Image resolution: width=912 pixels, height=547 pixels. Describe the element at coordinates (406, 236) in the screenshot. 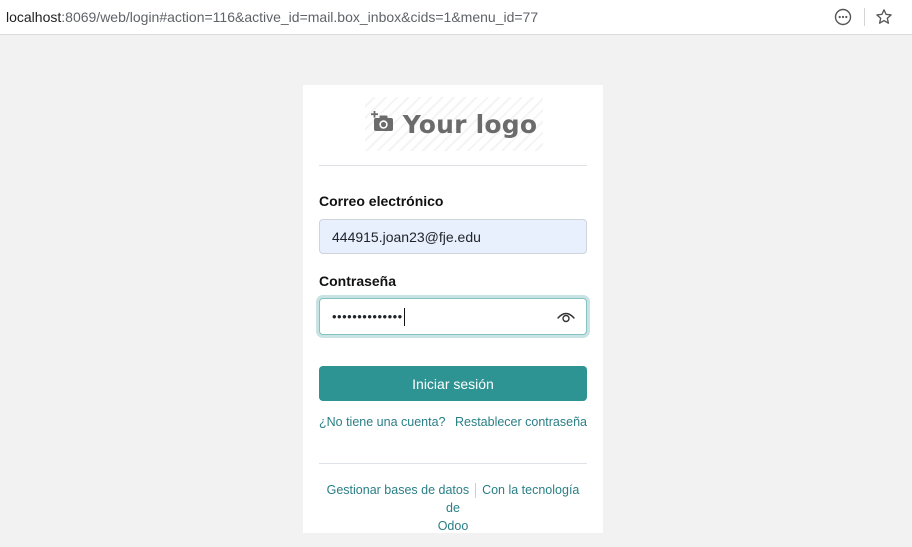

I see `email-value: 444915.joan23@fje.edu` at that location.